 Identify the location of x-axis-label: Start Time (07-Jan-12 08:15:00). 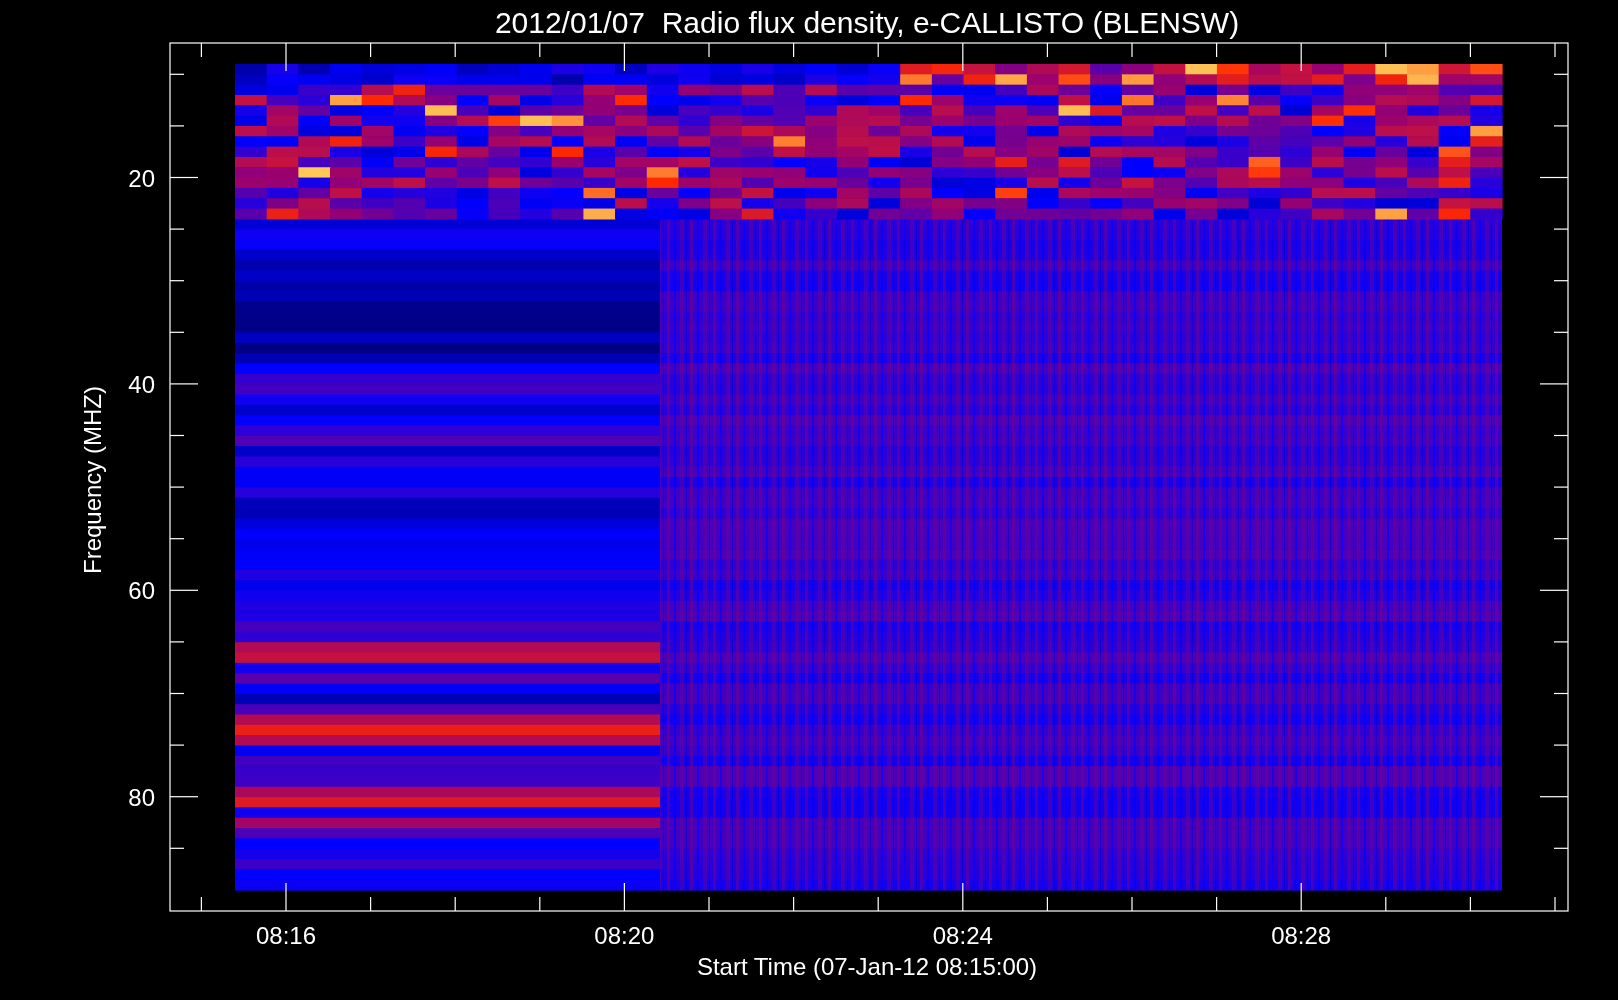
(867, 966).